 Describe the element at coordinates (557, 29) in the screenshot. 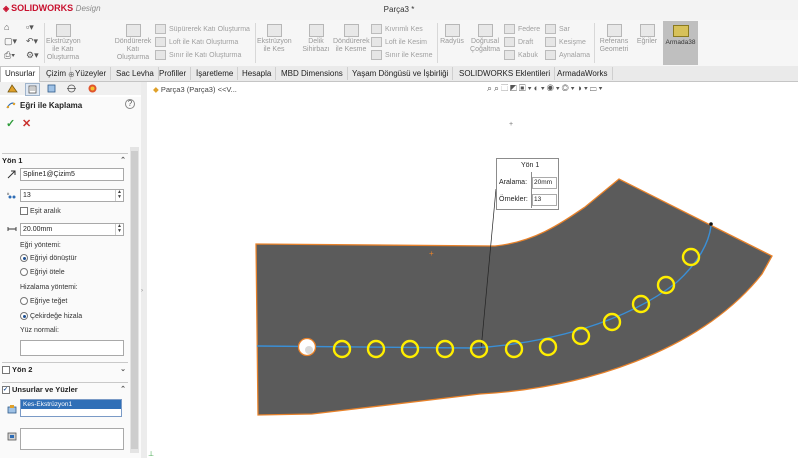

I see `wrap-button: Sar` at that location.